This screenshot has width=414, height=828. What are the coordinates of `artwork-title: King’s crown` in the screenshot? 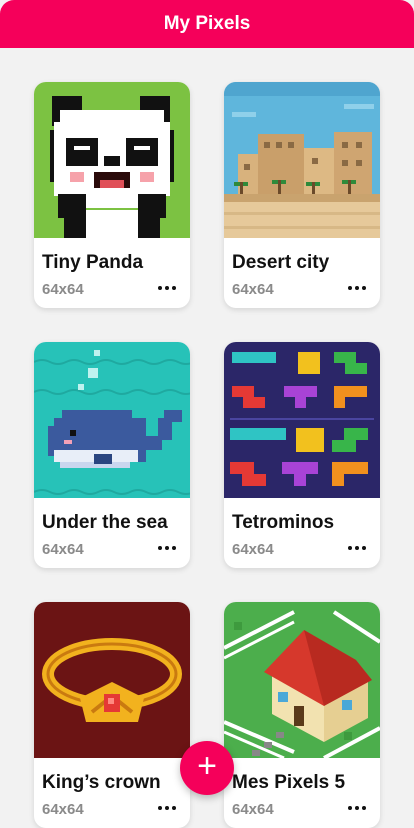 It's located at (101, 782).